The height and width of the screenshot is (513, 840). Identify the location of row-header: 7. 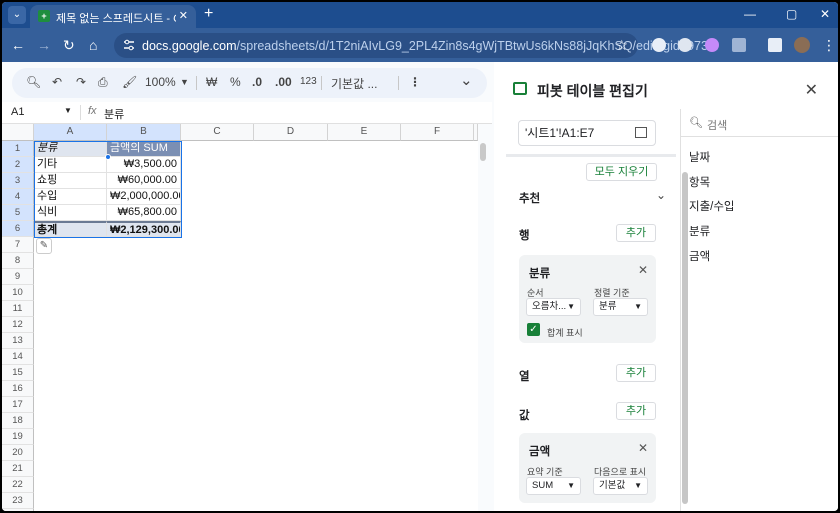
(18, 245).